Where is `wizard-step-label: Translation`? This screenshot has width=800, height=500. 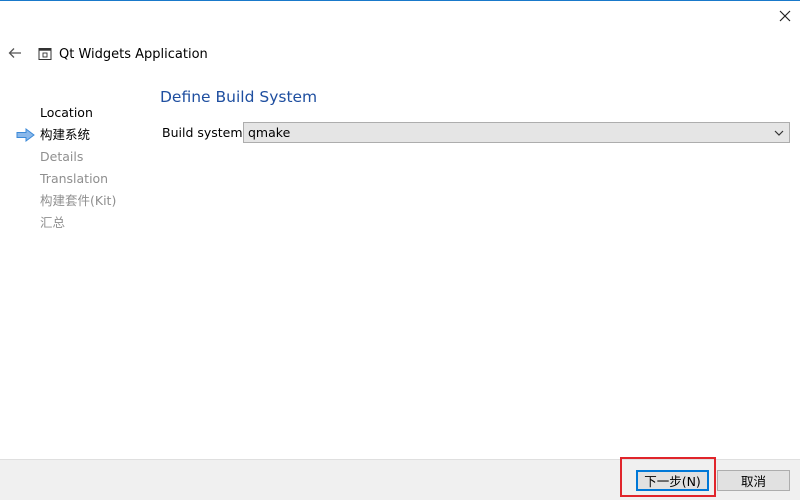
wizard-step-label: Translation is located at coordinates (74, 178).